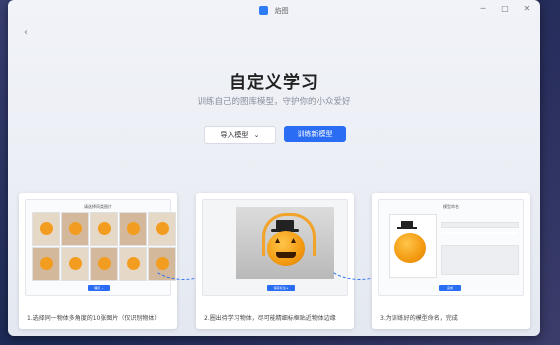  What do you see at coordinates (99, 288) in the screenshot?
I see `step-1-confirm-button: 确定 ⌄` at bounding box center [99, 288].